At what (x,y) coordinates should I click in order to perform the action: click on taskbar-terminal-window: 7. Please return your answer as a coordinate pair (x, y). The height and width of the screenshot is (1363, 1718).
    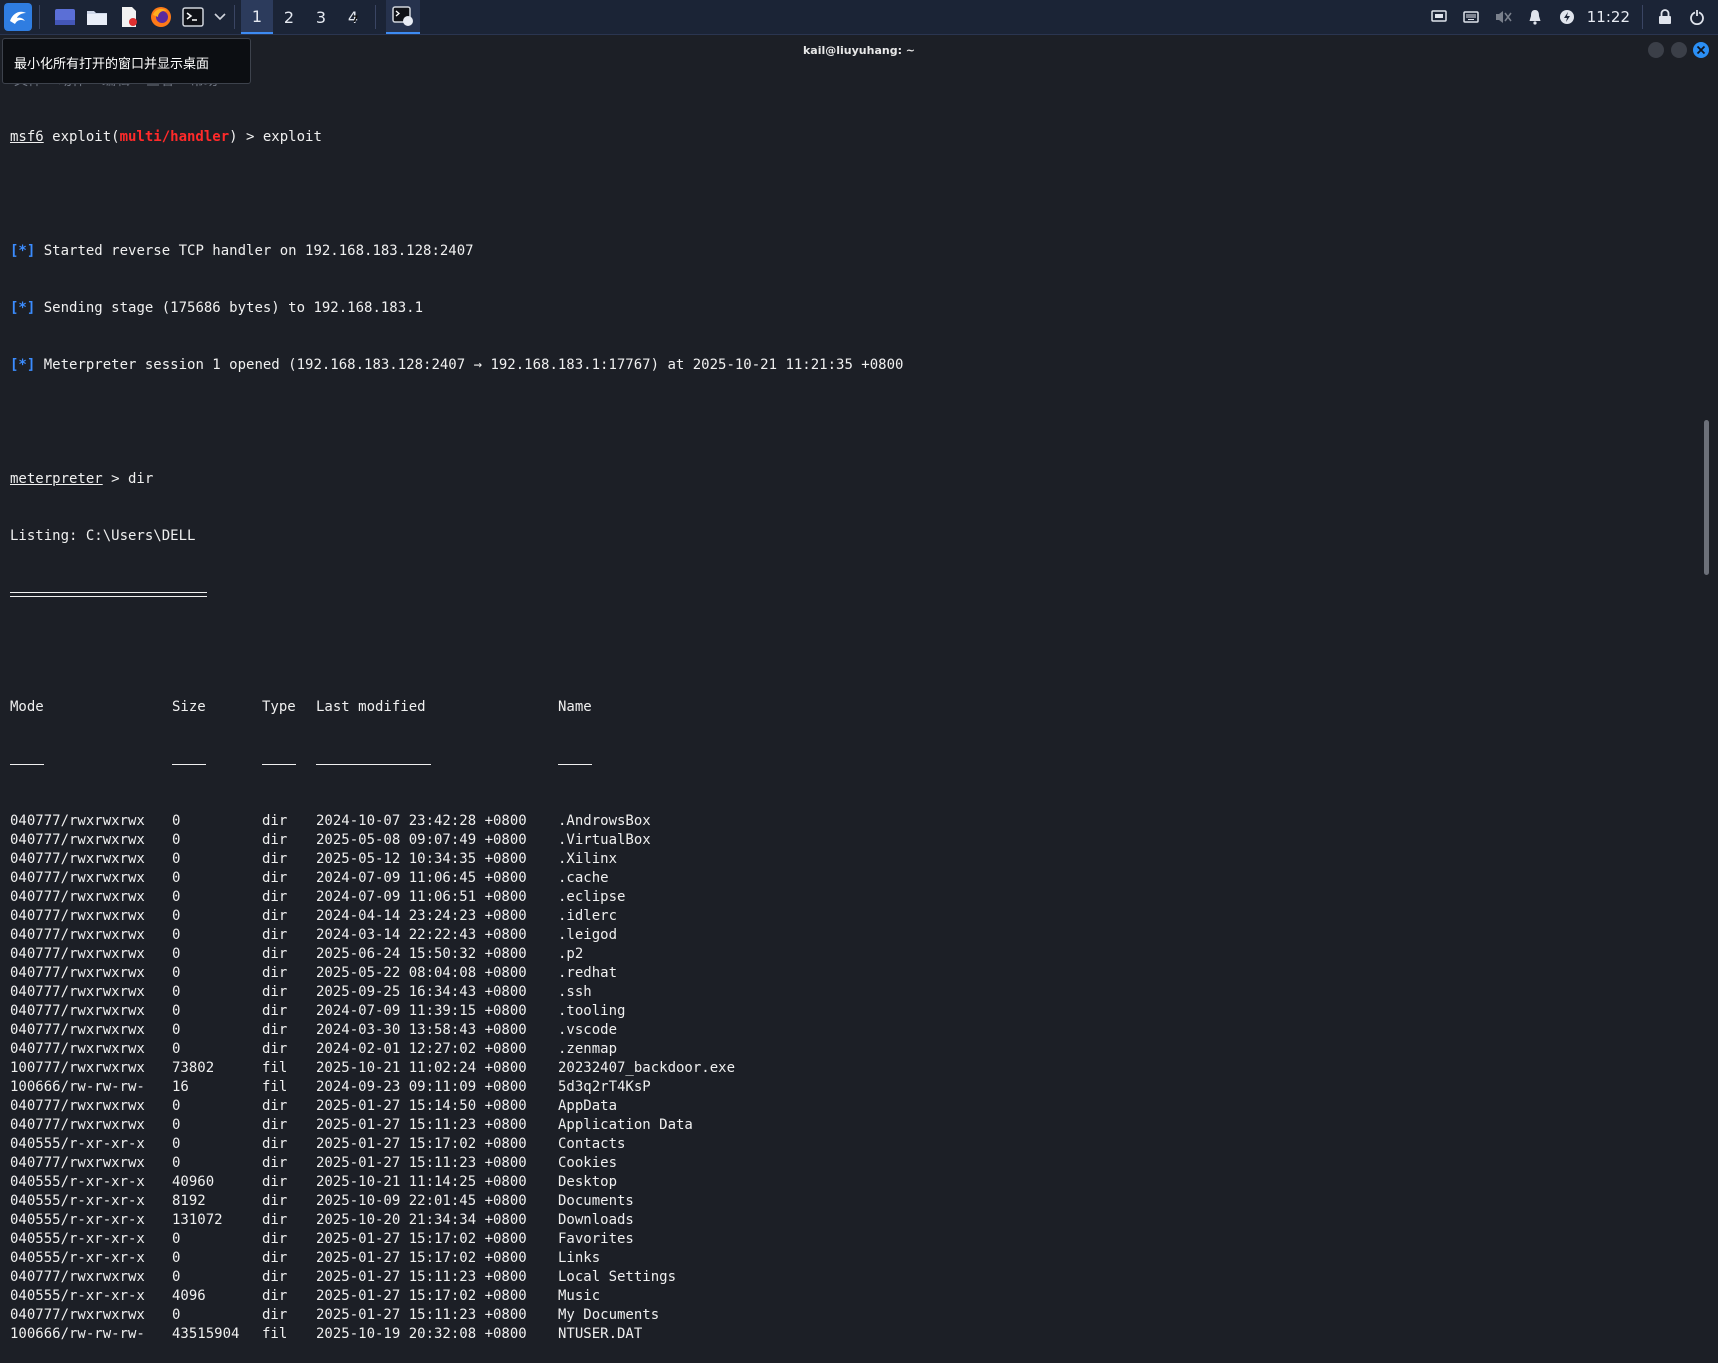
    Looking at the image, I should click on (386, 17).